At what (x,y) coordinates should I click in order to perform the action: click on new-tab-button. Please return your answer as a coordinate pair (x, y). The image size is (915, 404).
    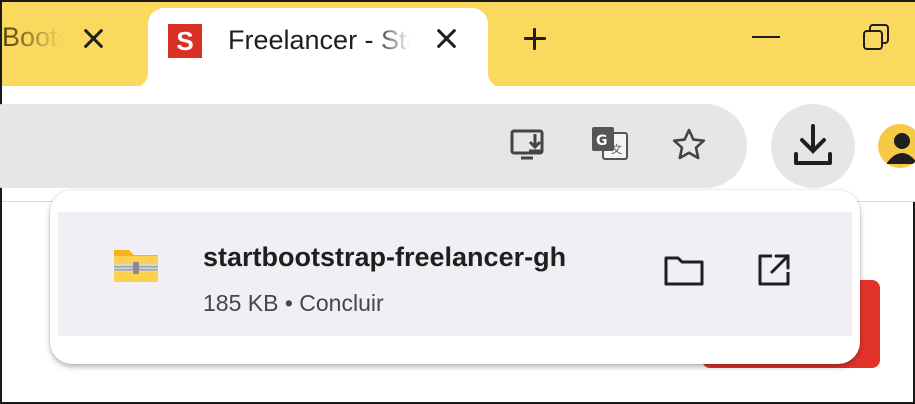
    Looking at the image, I should click on (535, 39).